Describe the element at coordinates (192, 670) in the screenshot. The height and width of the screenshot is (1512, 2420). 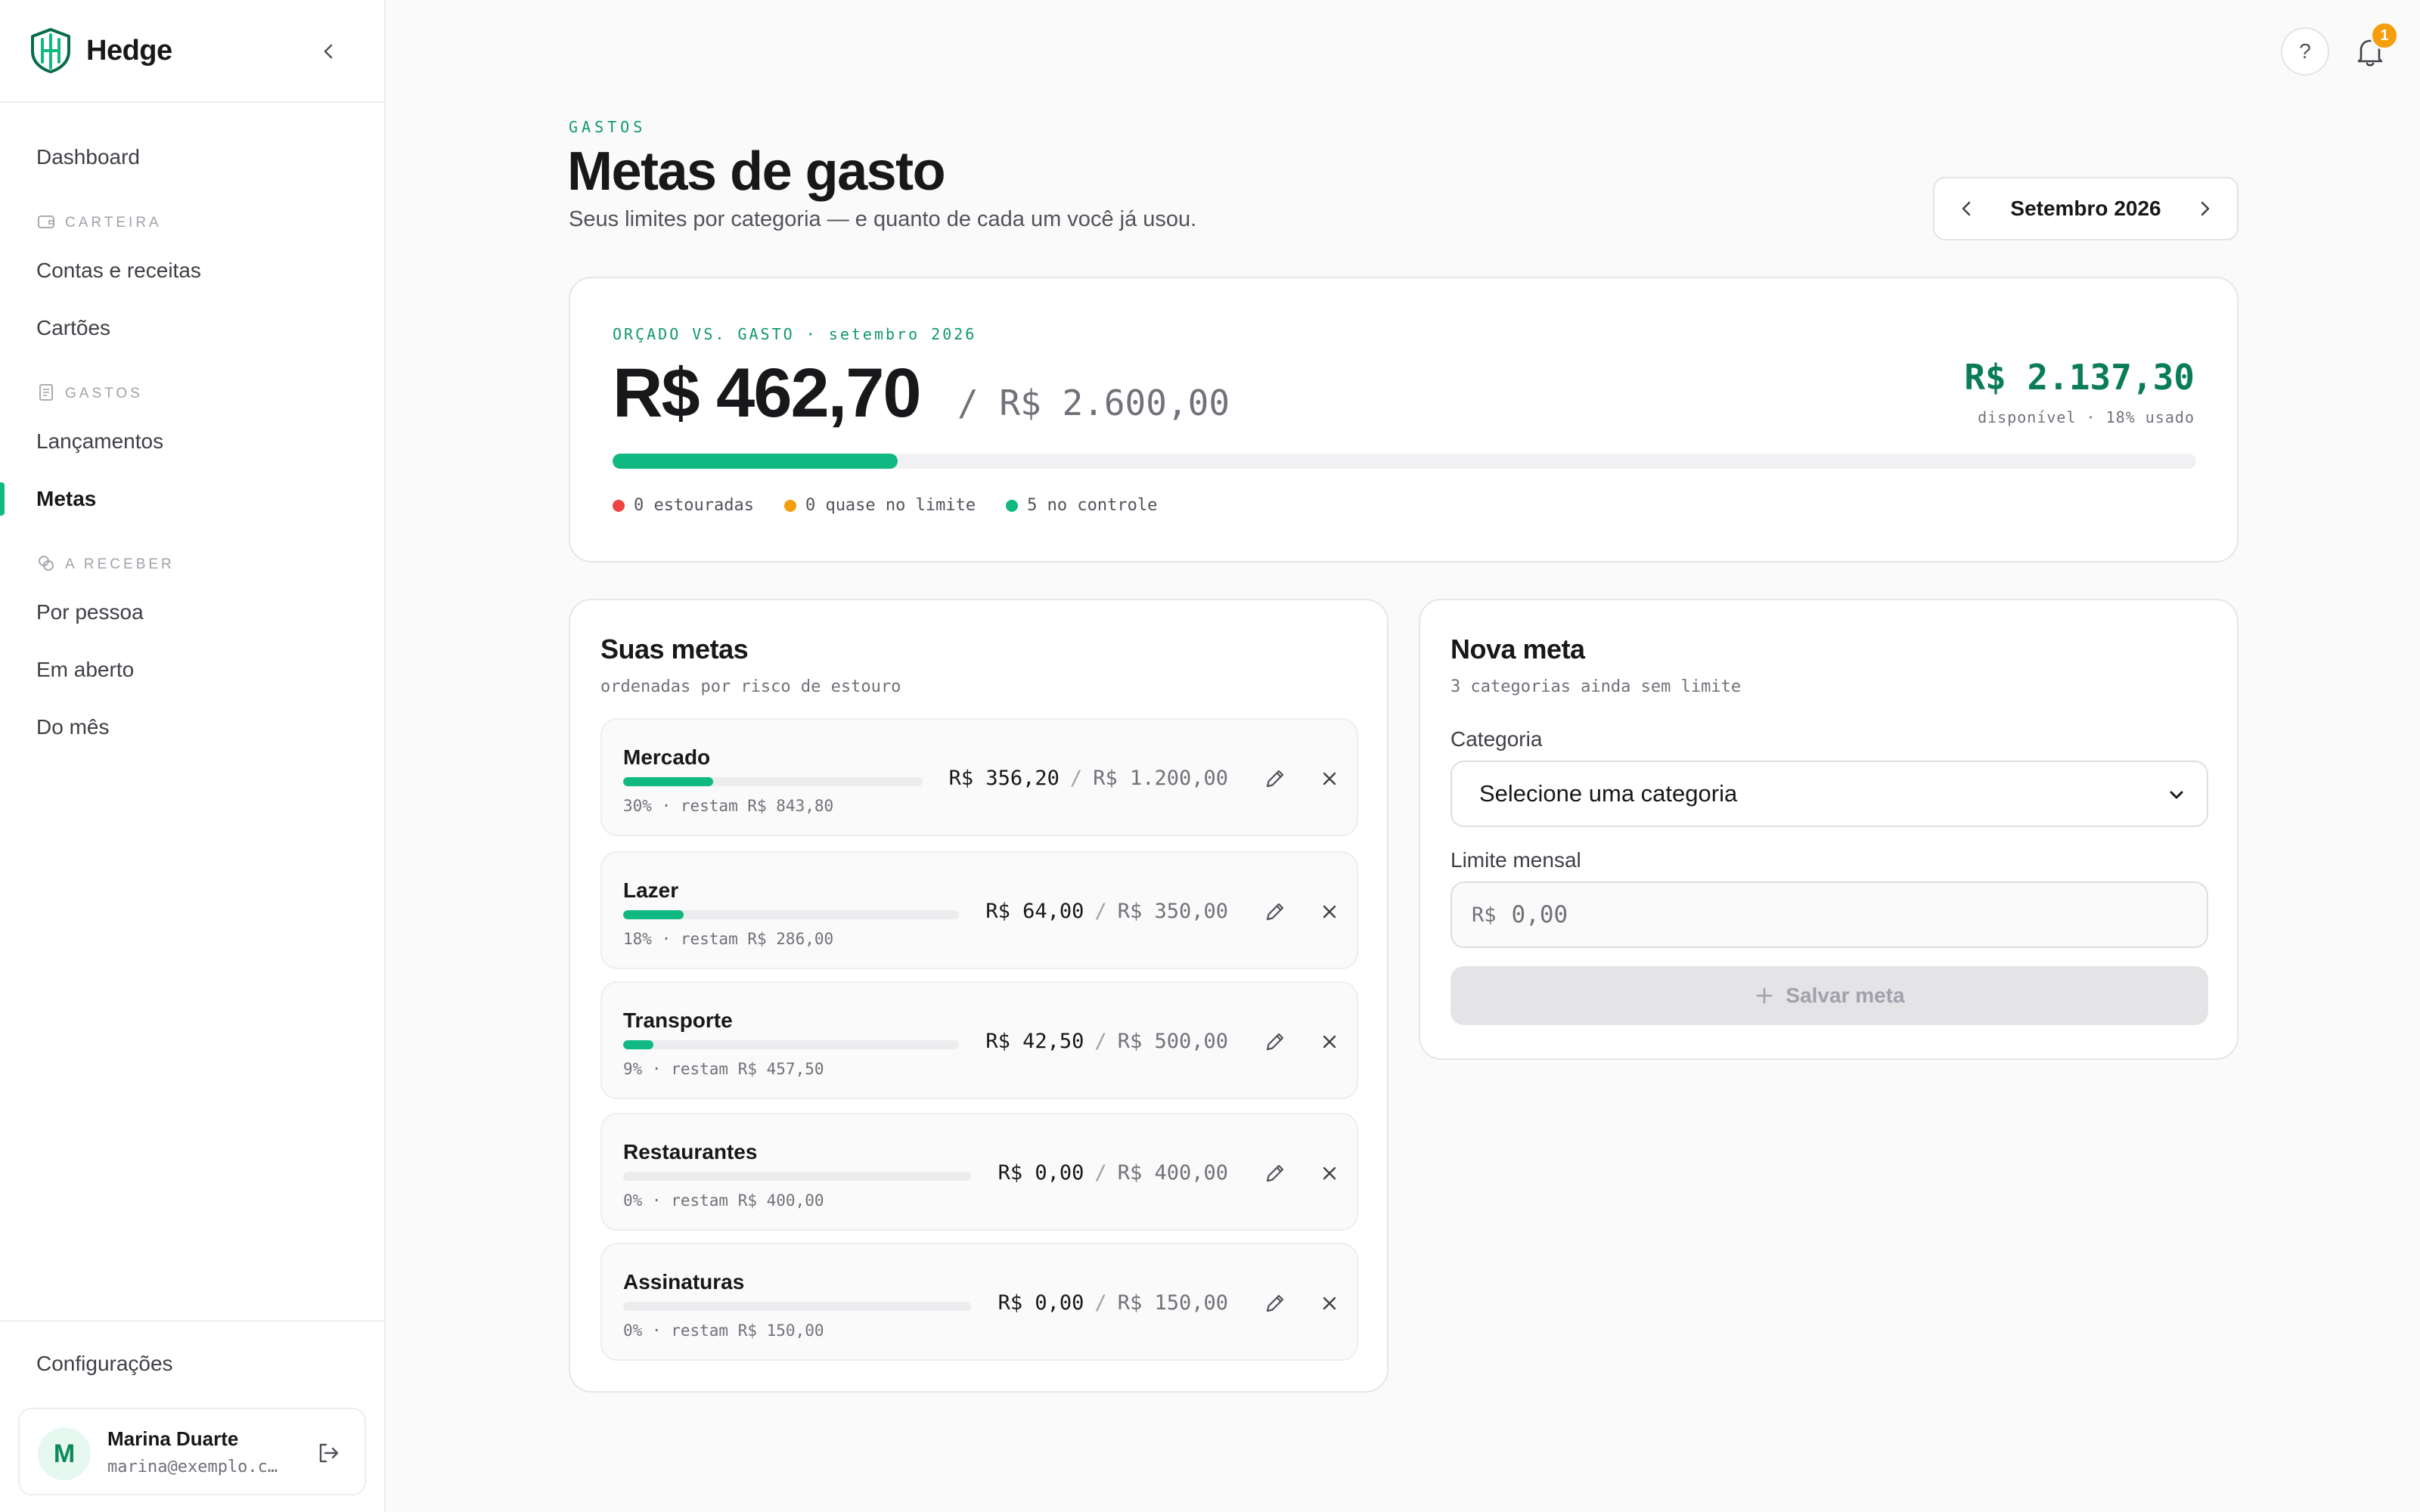
I see `sidebar-item-em-aberto: Em aberto` at that location.